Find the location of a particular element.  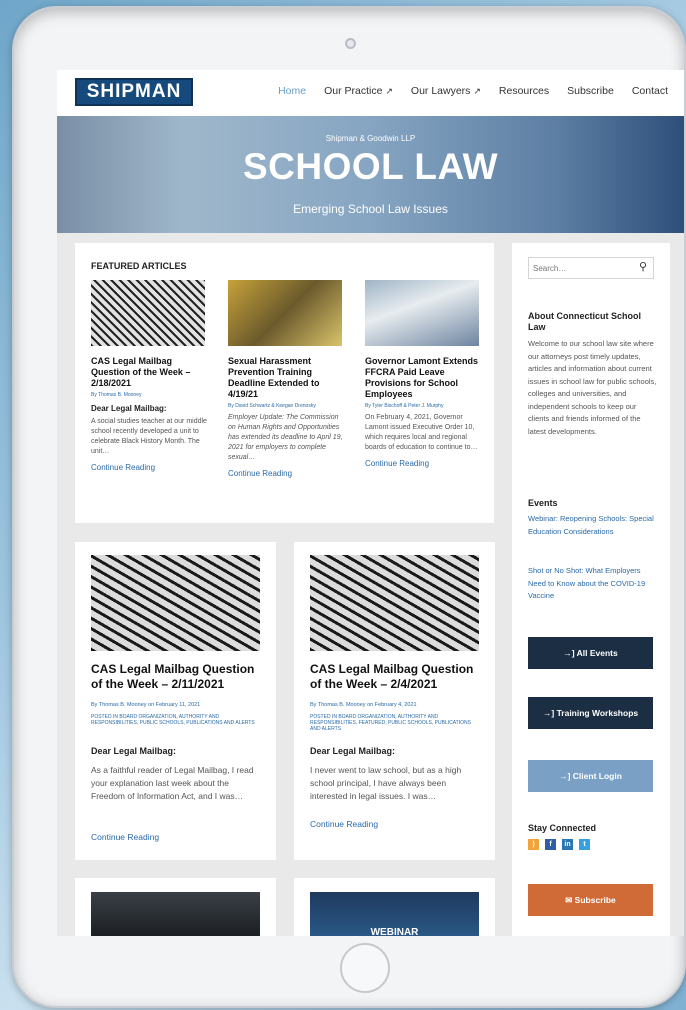

hero-title: SCHOOL LAW is located at coordinates (370, 166).